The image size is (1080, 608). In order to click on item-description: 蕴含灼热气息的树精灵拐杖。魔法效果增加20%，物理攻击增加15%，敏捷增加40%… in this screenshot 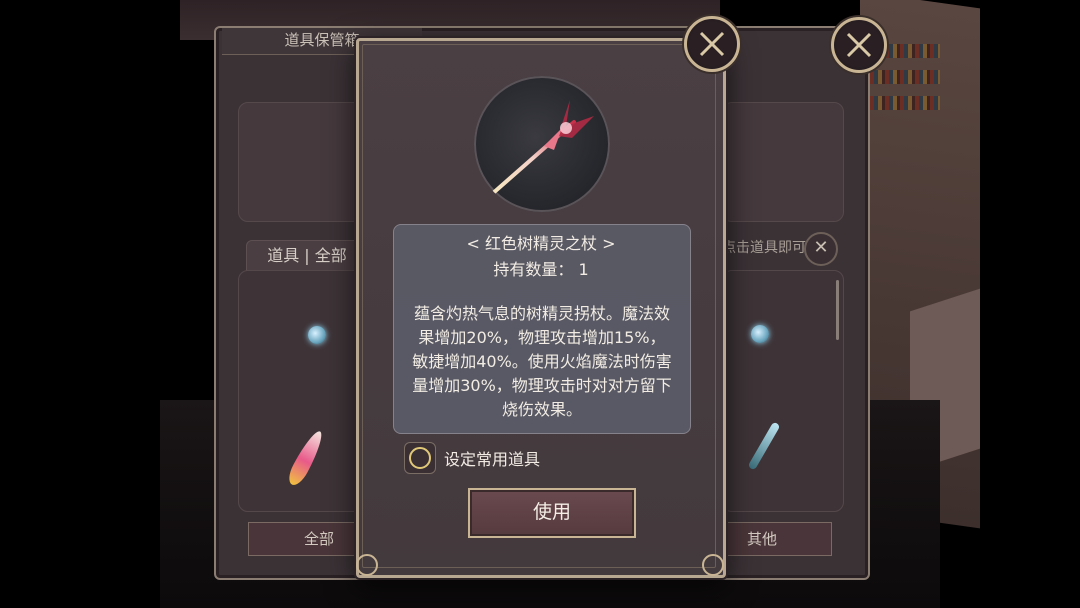, I will do `click(542, 361)`.